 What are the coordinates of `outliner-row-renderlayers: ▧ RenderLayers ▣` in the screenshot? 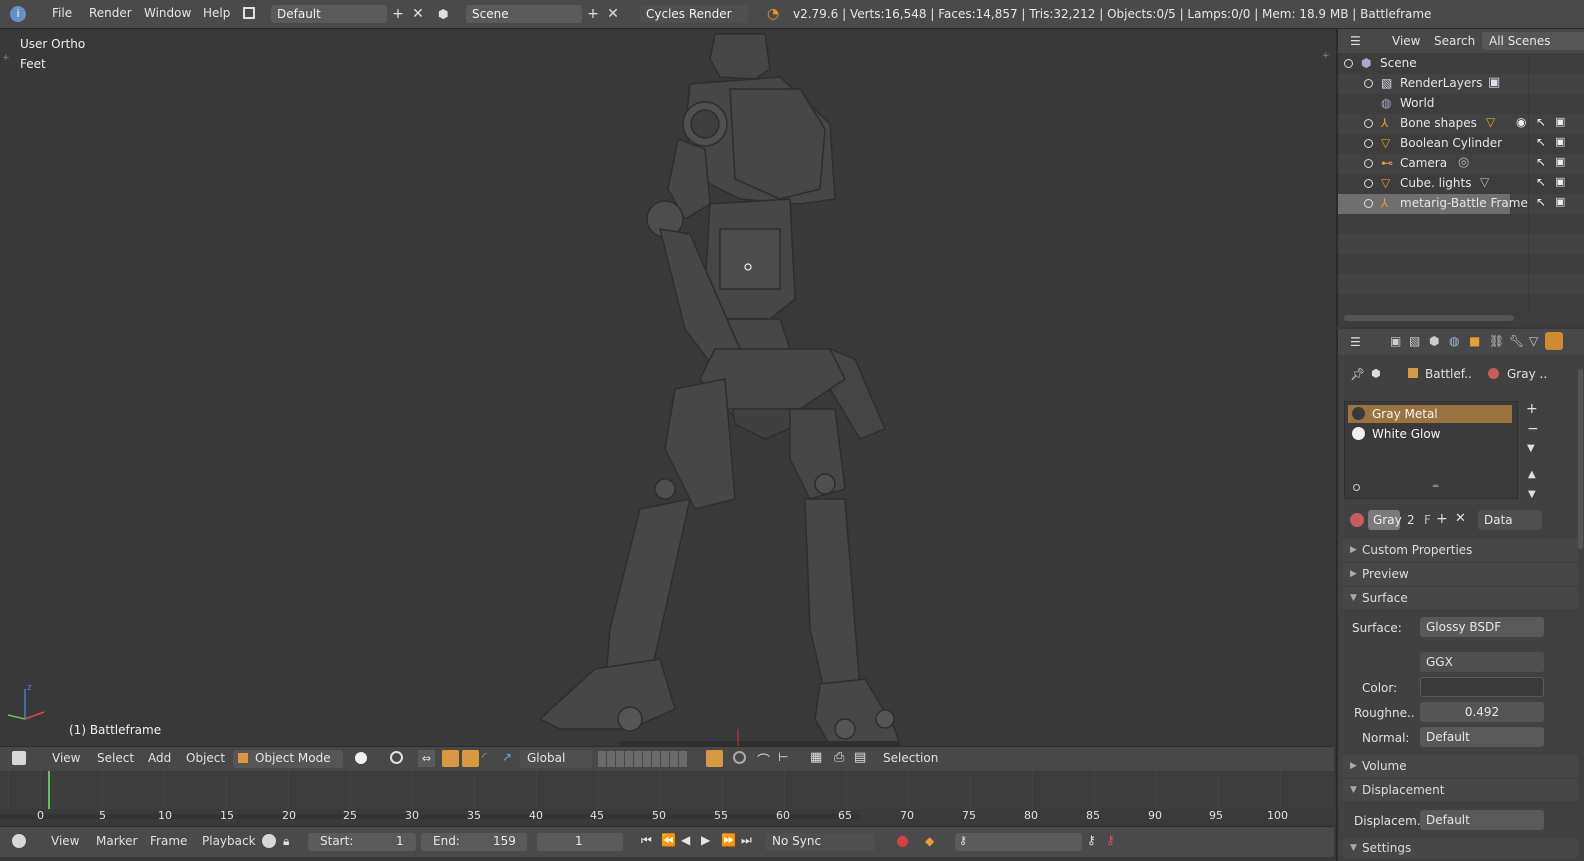 It's located at (1461, 84).